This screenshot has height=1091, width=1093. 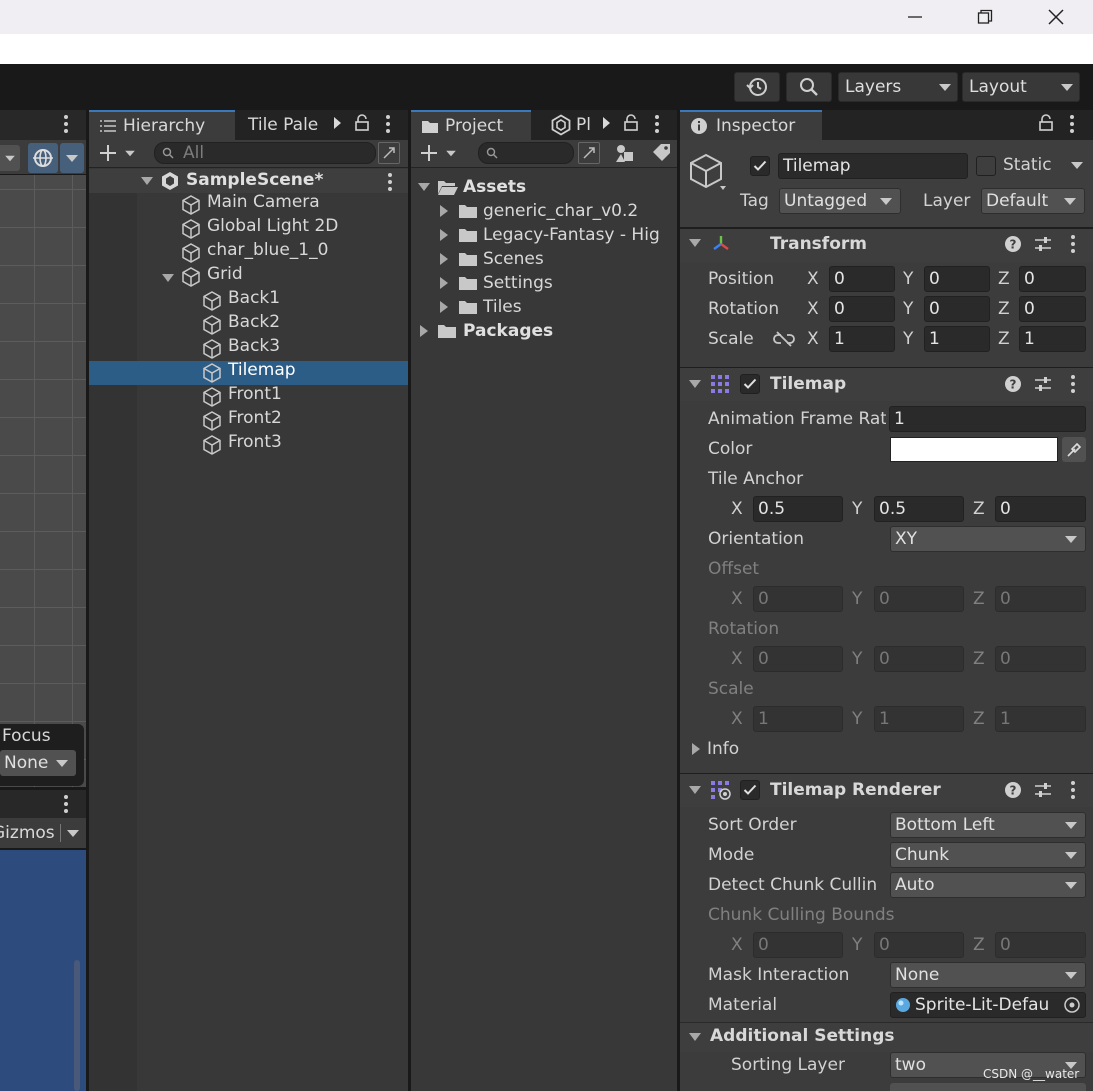 I want to click on mask-interaction-dropdown: None, so click(x=988, y=975).